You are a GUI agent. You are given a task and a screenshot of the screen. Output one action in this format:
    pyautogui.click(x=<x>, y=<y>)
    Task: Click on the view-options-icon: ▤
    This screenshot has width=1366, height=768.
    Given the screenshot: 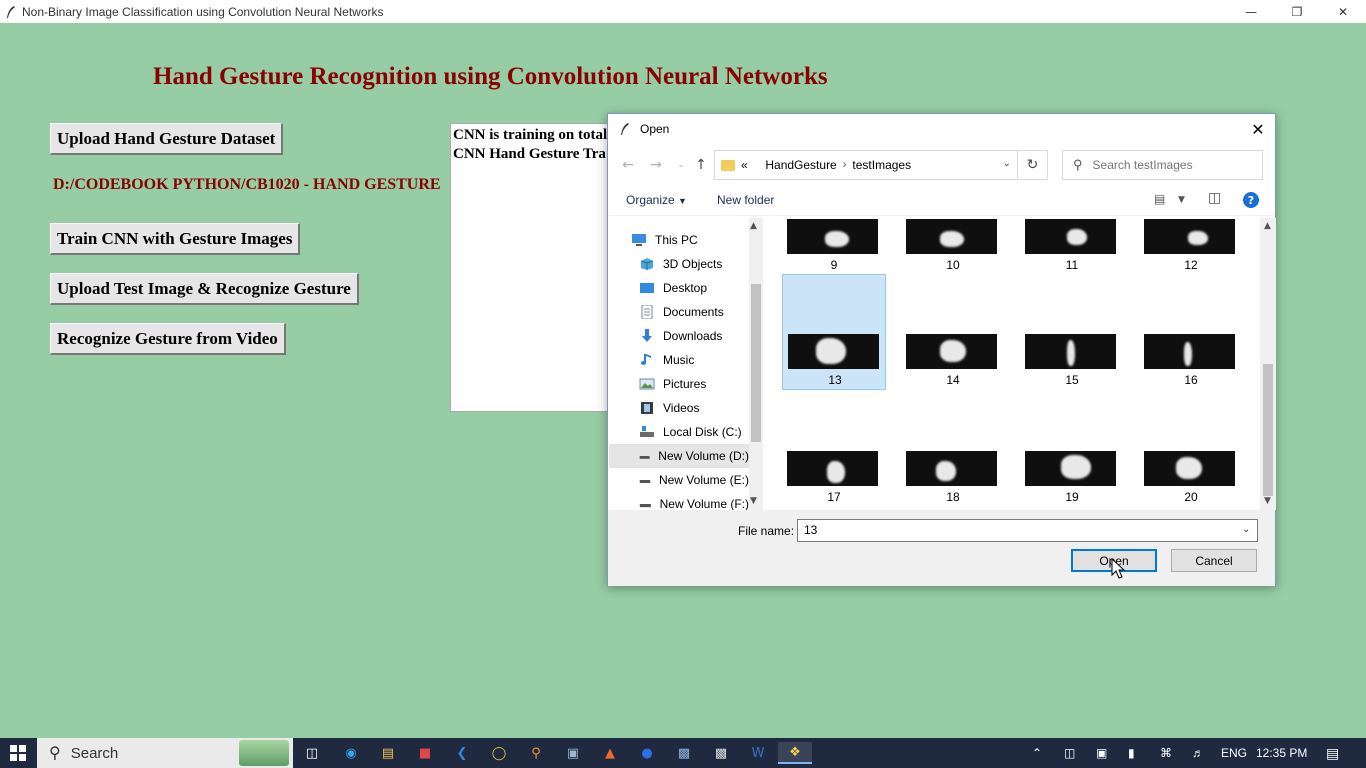 What is the action you would take?
    pyautogui.click(x=1159, y=199)
    